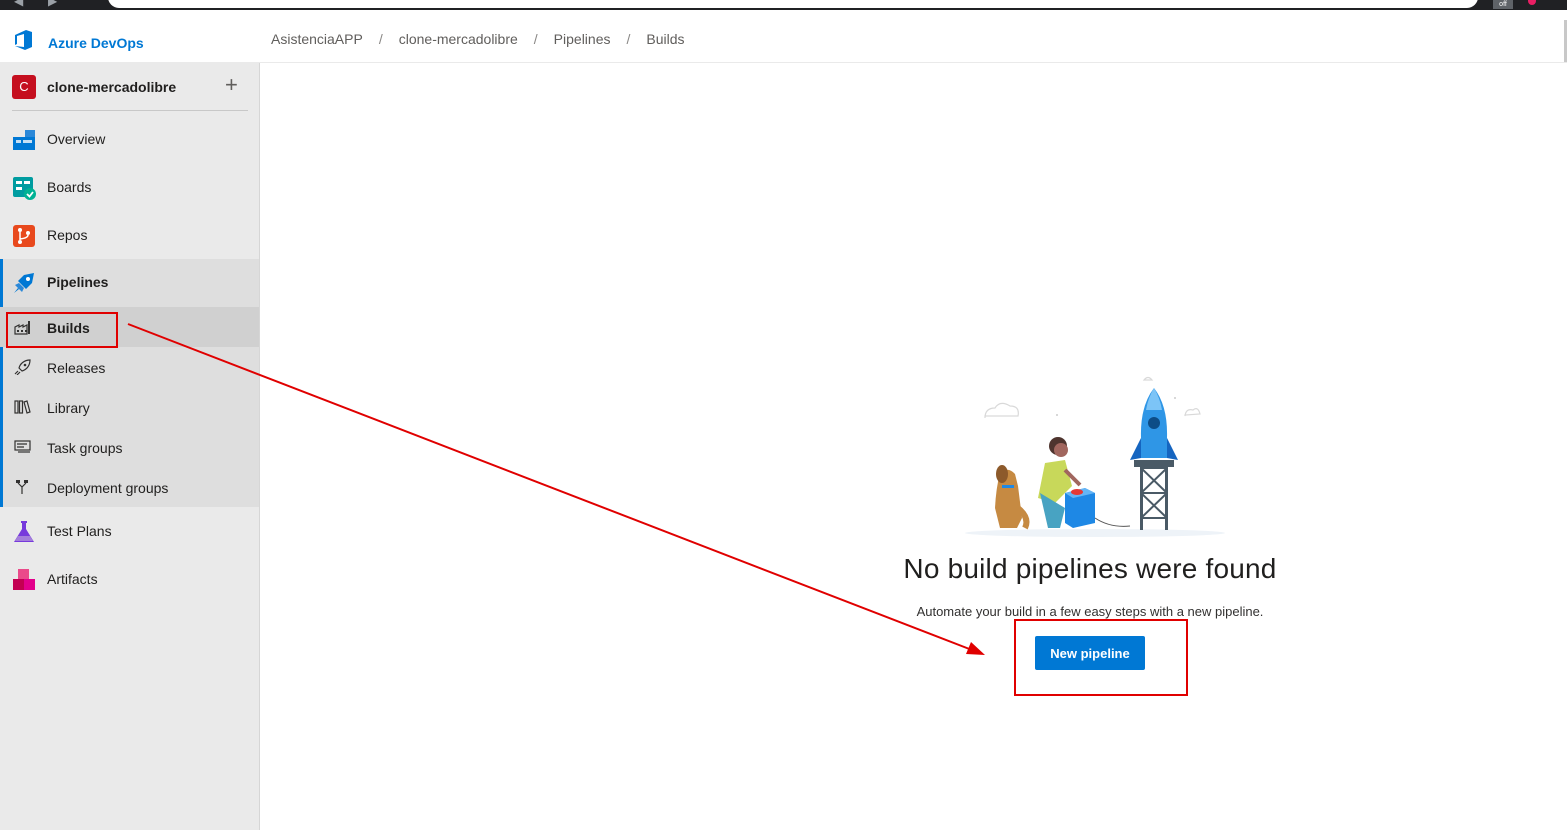 The image size is (1567, 830). What do you see at coordinates (79, 531) in the screenshot?
I see `sidebar-item-label: Test Plans` at bounding box center [79, 531].